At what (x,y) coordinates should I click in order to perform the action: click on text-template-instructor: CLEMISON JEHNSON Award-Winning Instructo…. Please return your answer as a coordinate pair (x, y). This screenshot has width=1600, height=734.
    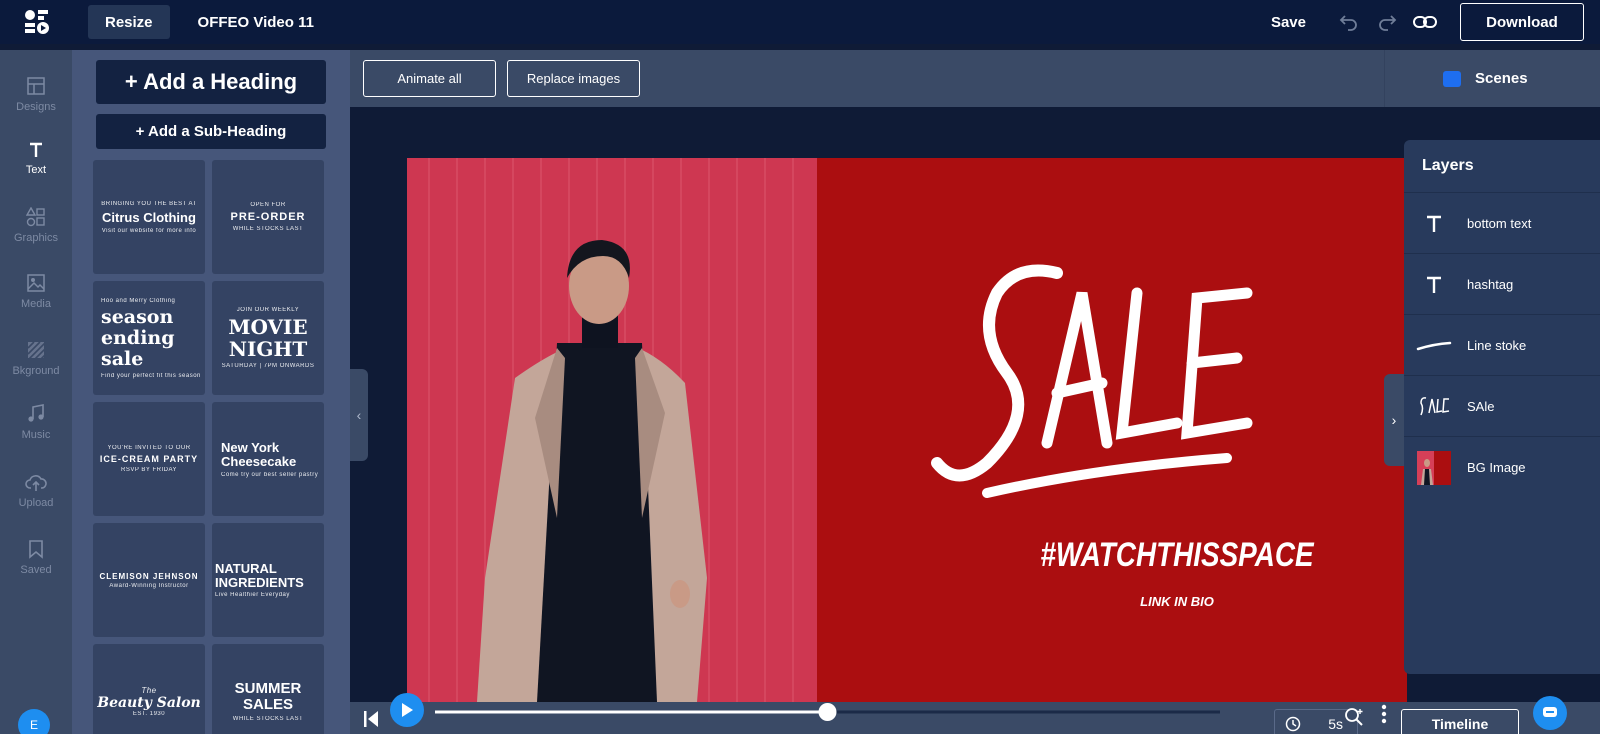
    Looking at the image, I should click on (149, 580).